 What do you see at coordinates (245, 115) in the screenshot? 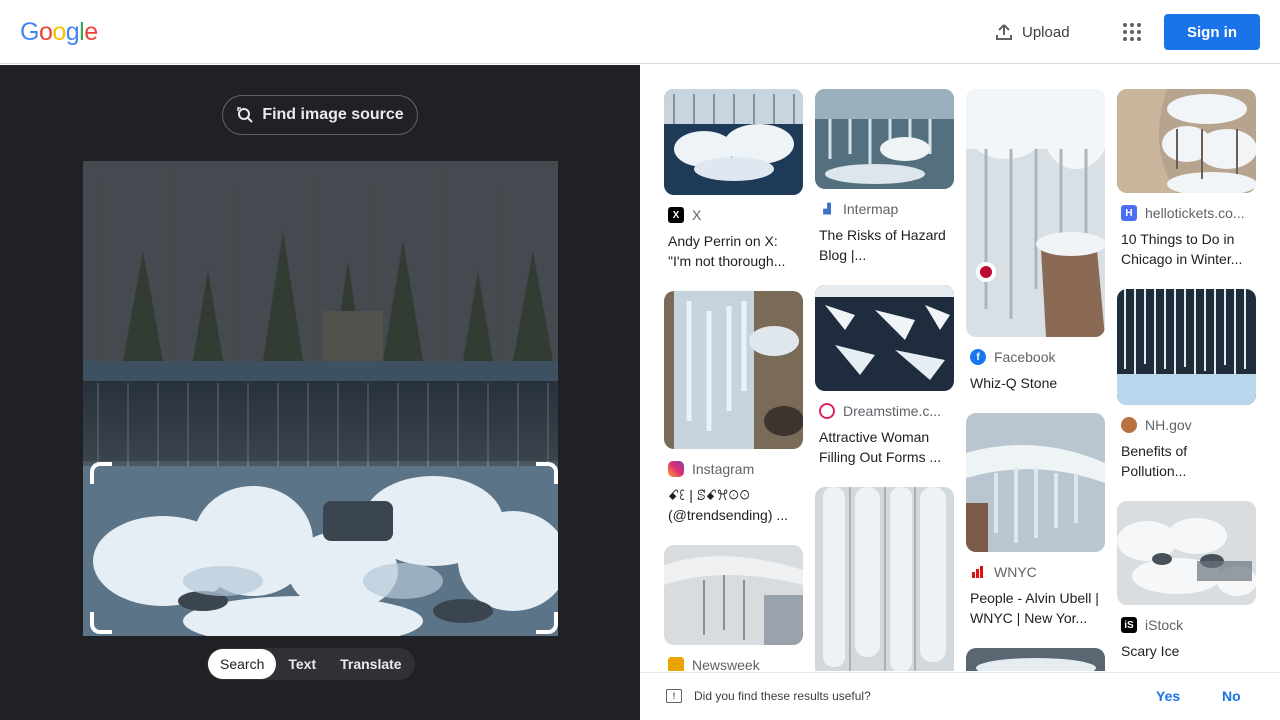
I see `lens-search-icon` at bounding box center [245, 115].